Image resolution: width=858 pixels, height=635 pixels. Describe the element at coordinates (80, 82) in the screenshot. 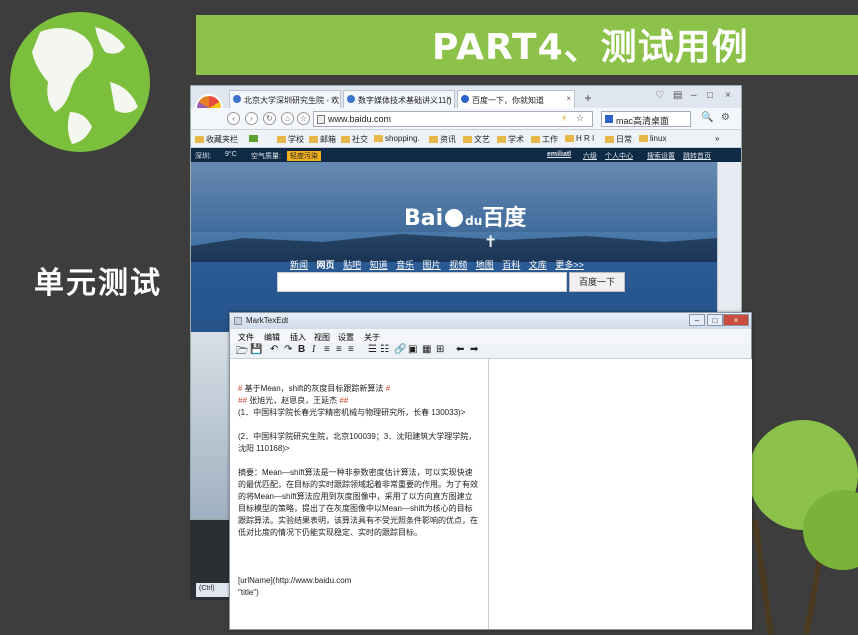

I see `globe-image` at that location.